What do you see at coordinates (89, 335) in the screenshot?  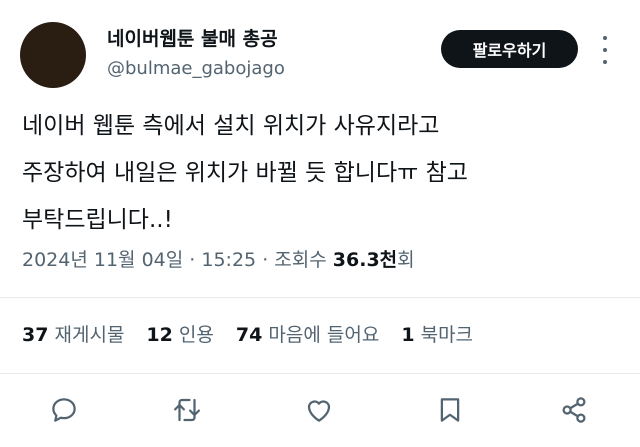 I see `stat-label: 재게시물` at bounding box center [89, 335].